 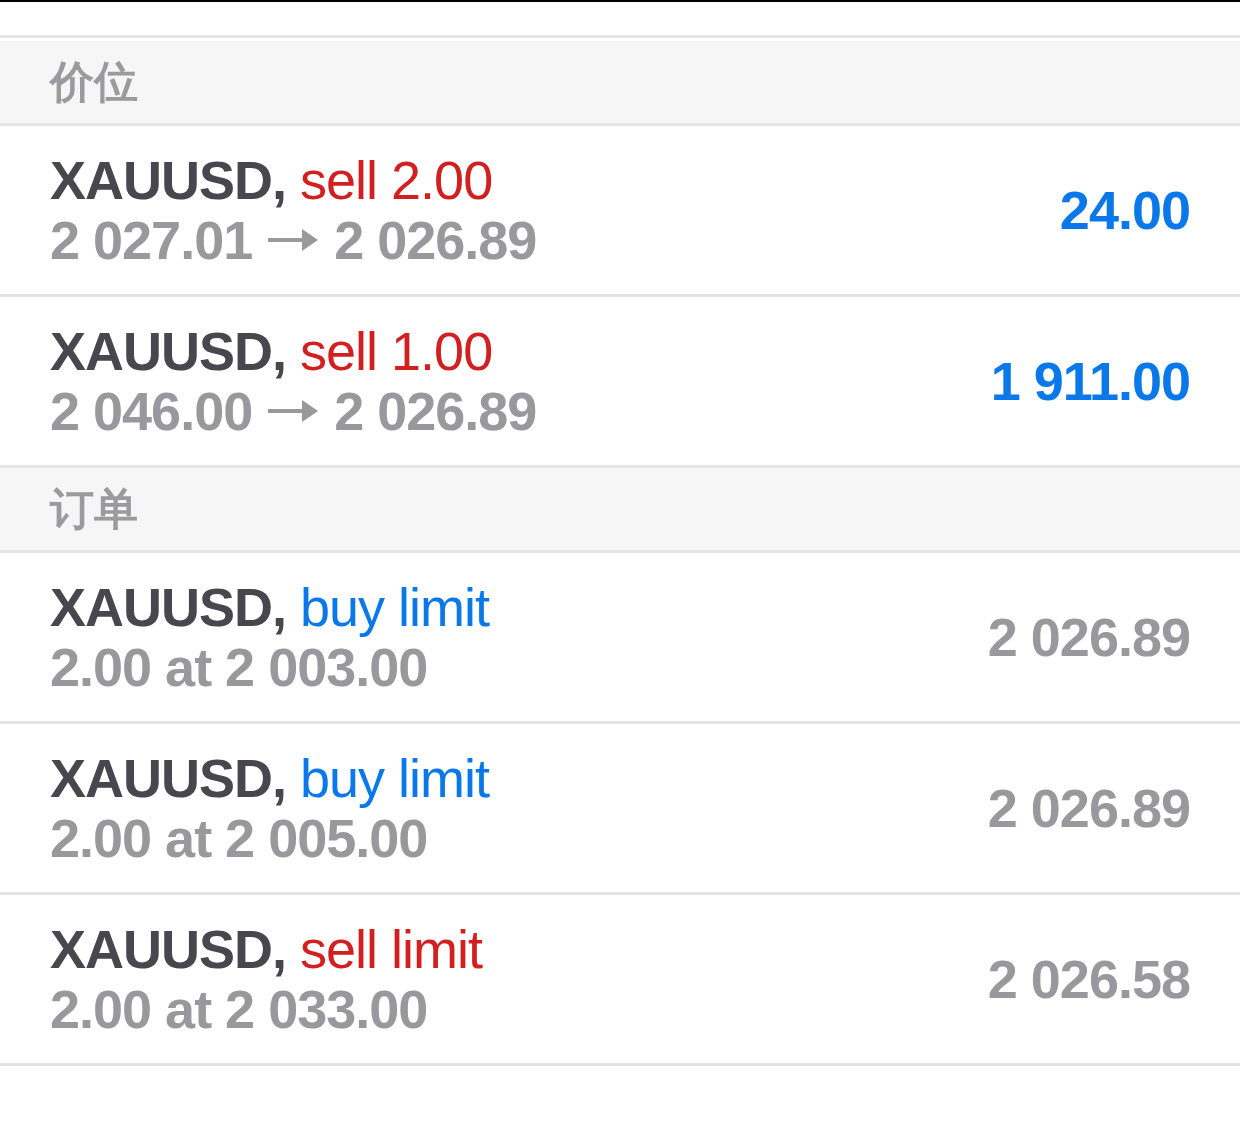 What do you see at coordinates (396, 180) in the screenshot?
I see `trade-type-label: sell 2.00` at bounding box center [396, 180].